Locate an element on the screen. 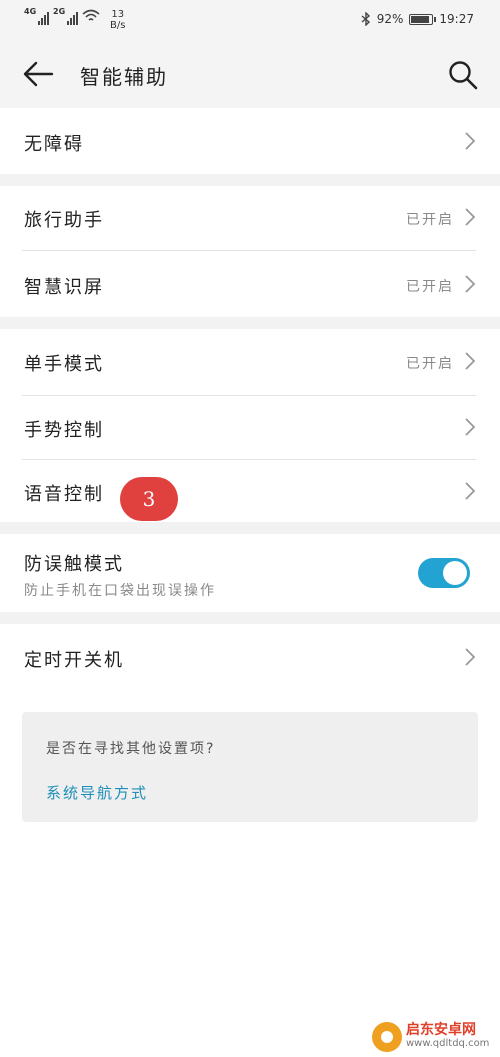 The width and height of the screenshot is (500, 1057). list-item-smart-screen: 智慧识屏 已开启 is located at coordinates (250, 284).